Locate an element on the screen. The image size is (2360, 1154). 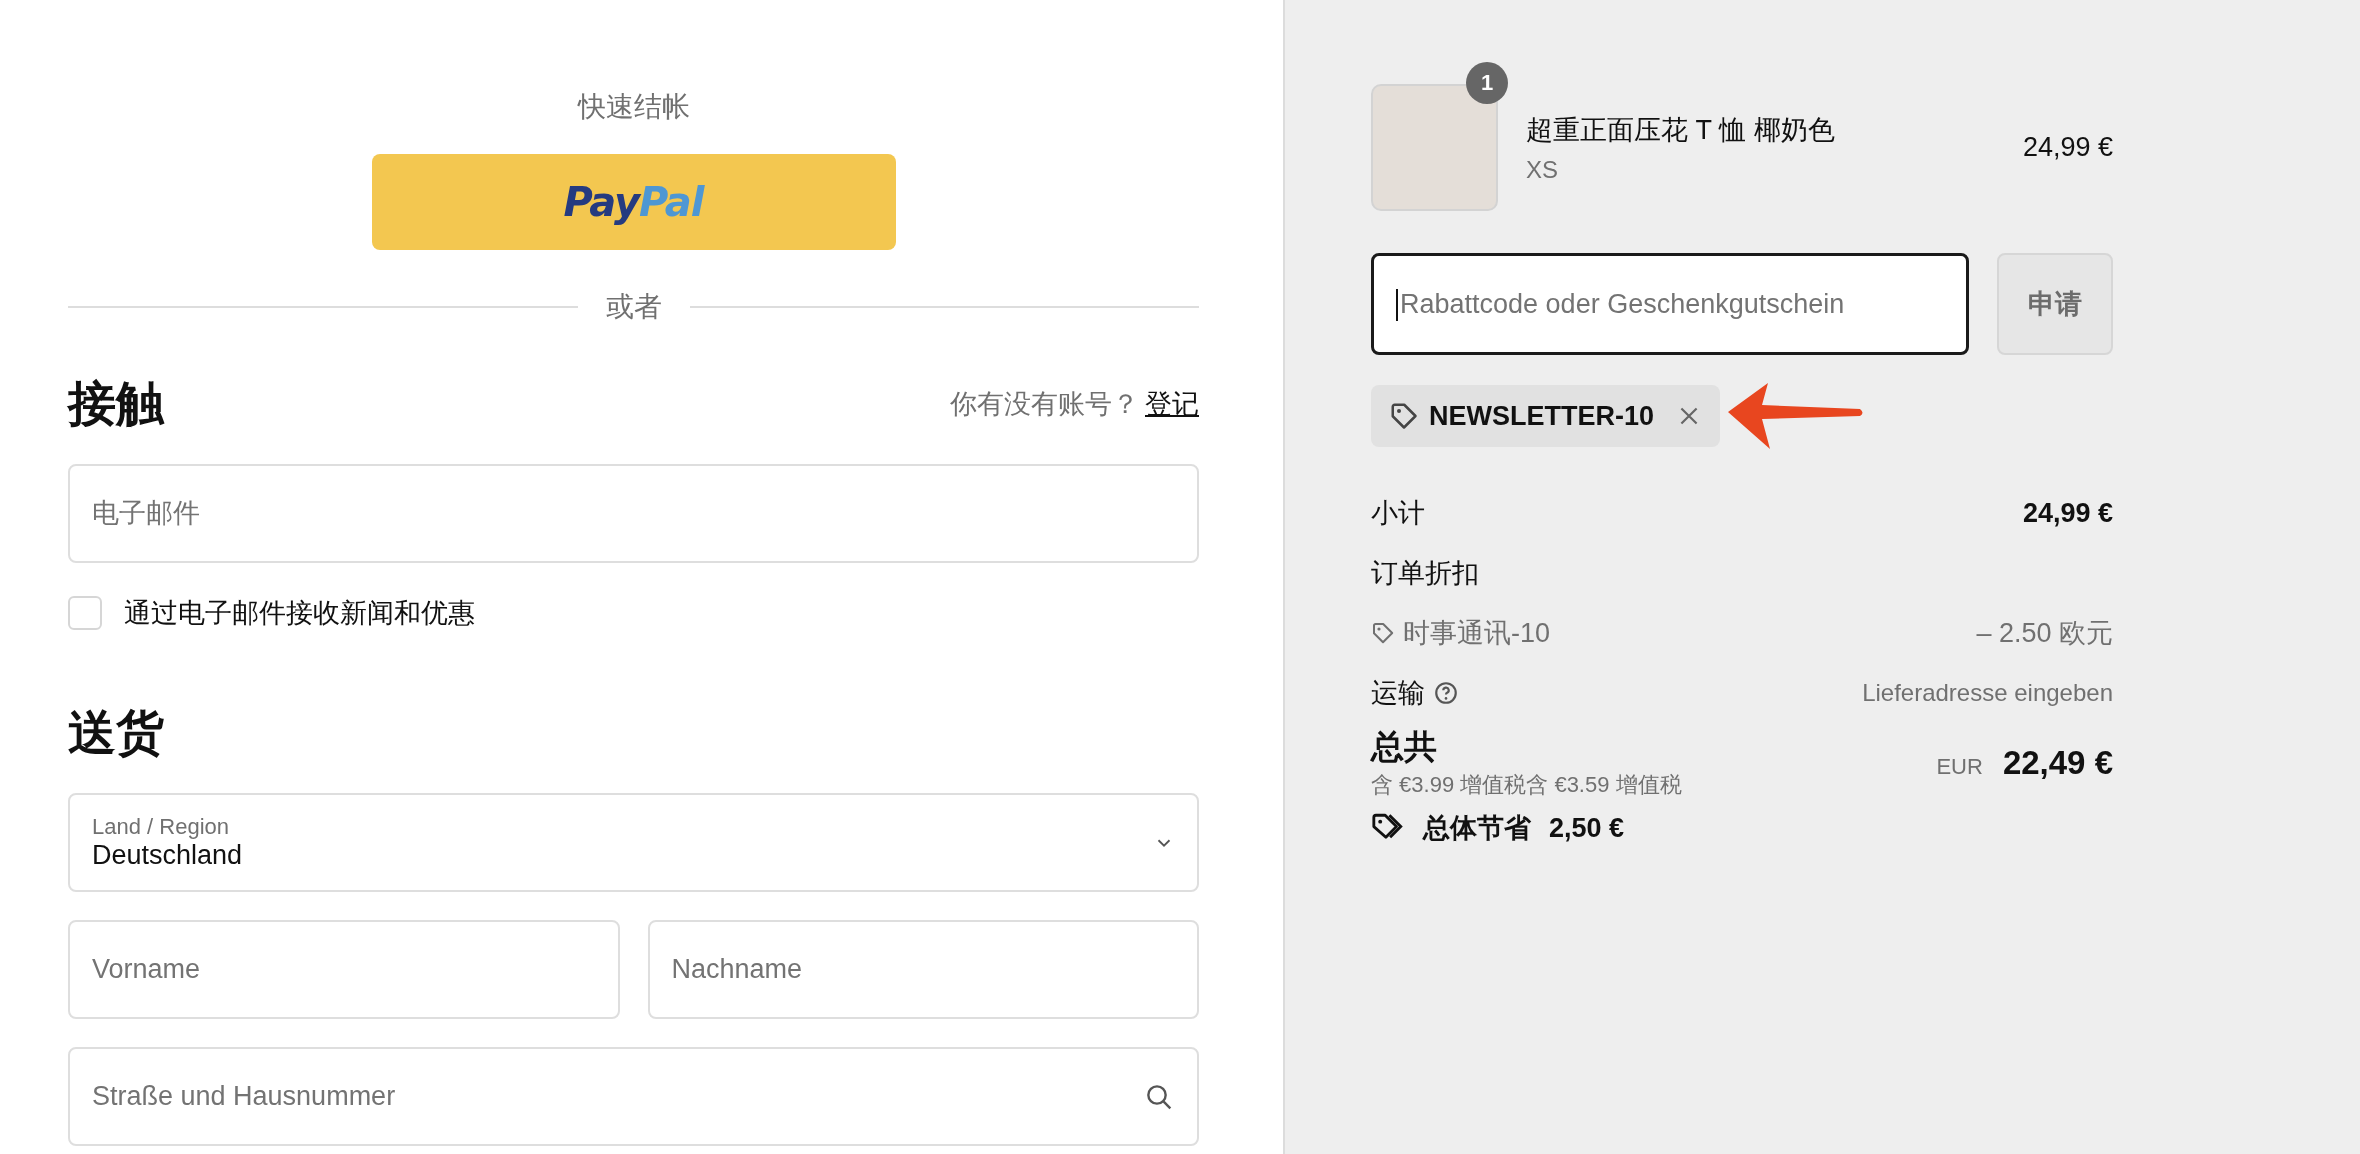
section-heading: 接触 is located at coordinates (116, 404).